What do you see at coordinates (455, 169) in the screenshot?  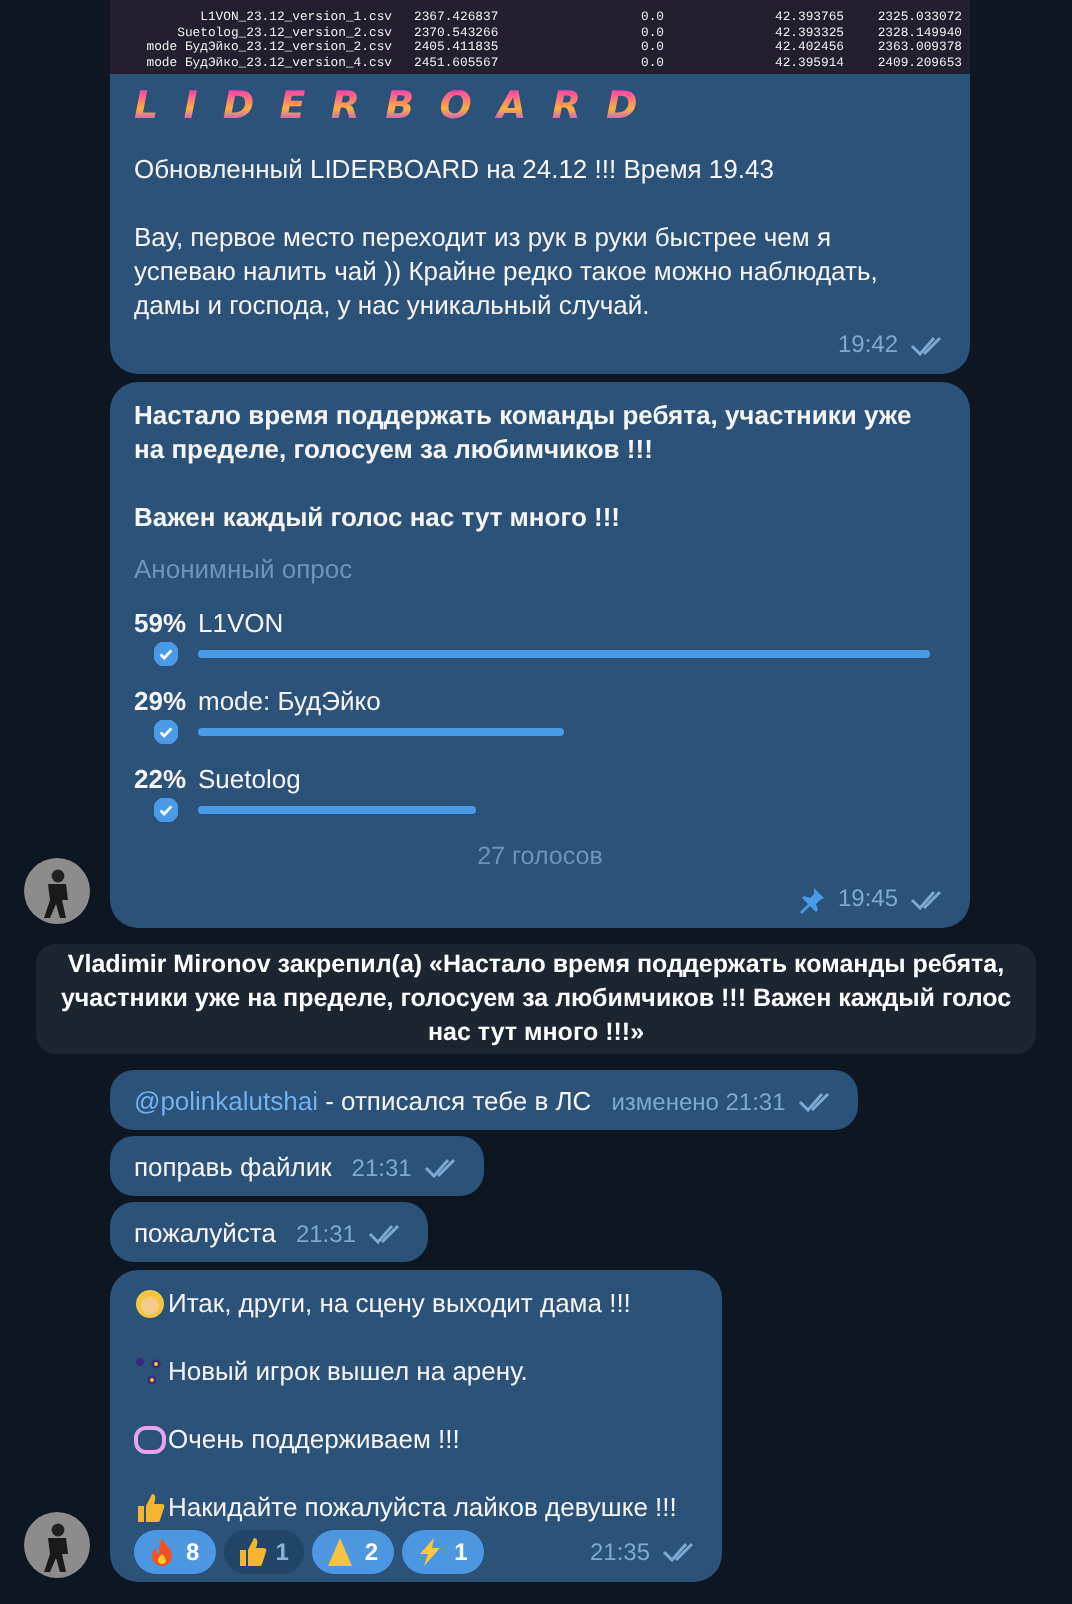 I see `message-text: Обновленный LIDERBOARD на 24.12 !!! Время 19.43` at bounding box center [455, 169].